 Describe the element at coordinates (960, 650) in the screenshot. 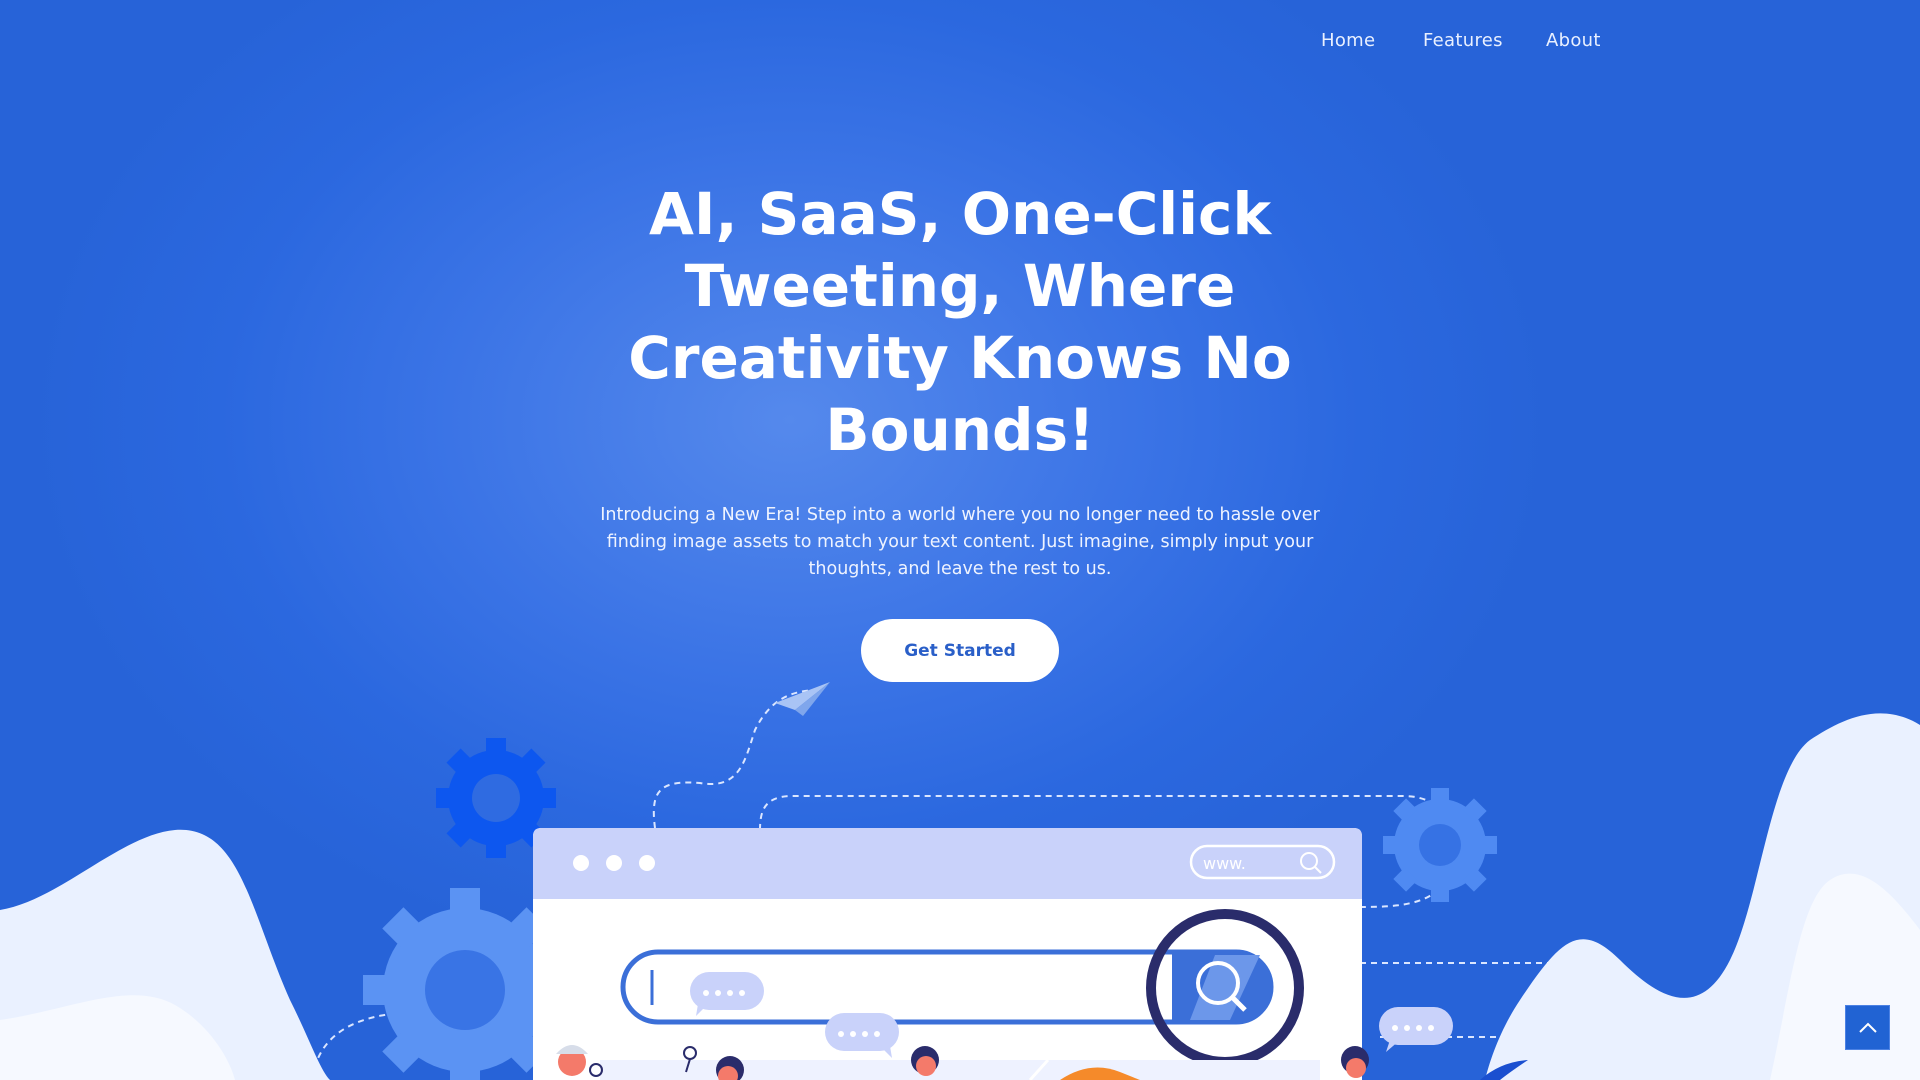

I see `get-started-button: Get Started` at that location.